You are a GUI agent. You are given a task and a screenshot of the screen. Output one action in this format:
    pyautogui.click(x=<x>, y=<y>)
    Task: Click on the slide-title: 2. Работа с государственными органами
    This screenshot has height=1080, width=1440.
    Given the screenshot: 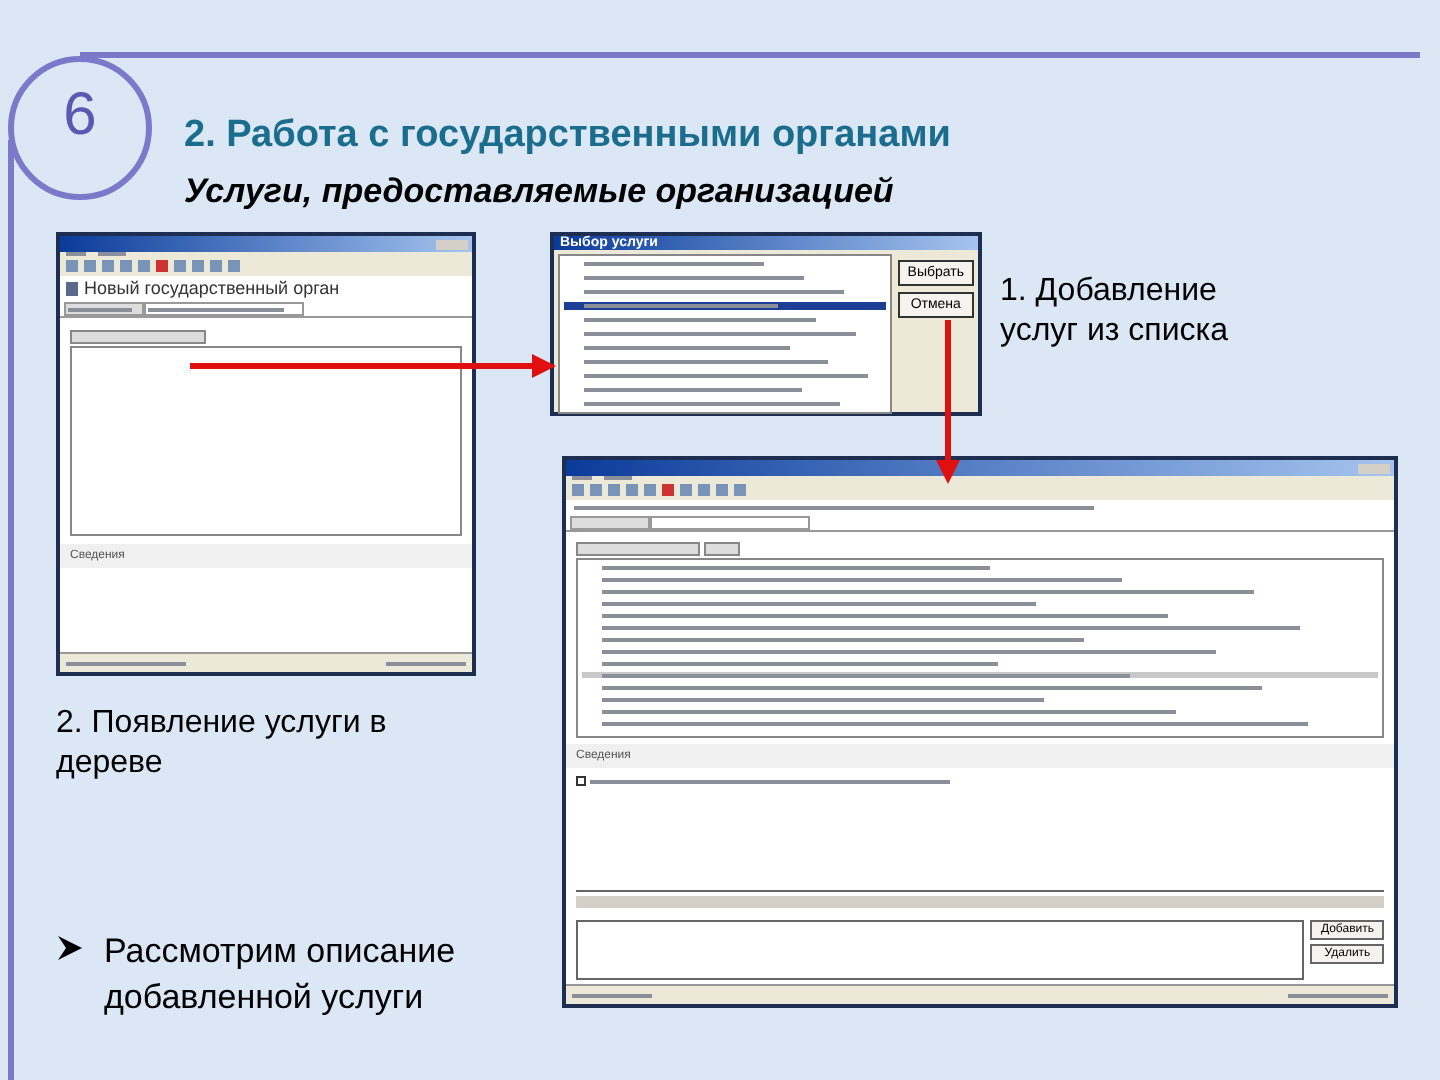 What is the action you would take?
    pyautogui.click(x=567, y=135)
    